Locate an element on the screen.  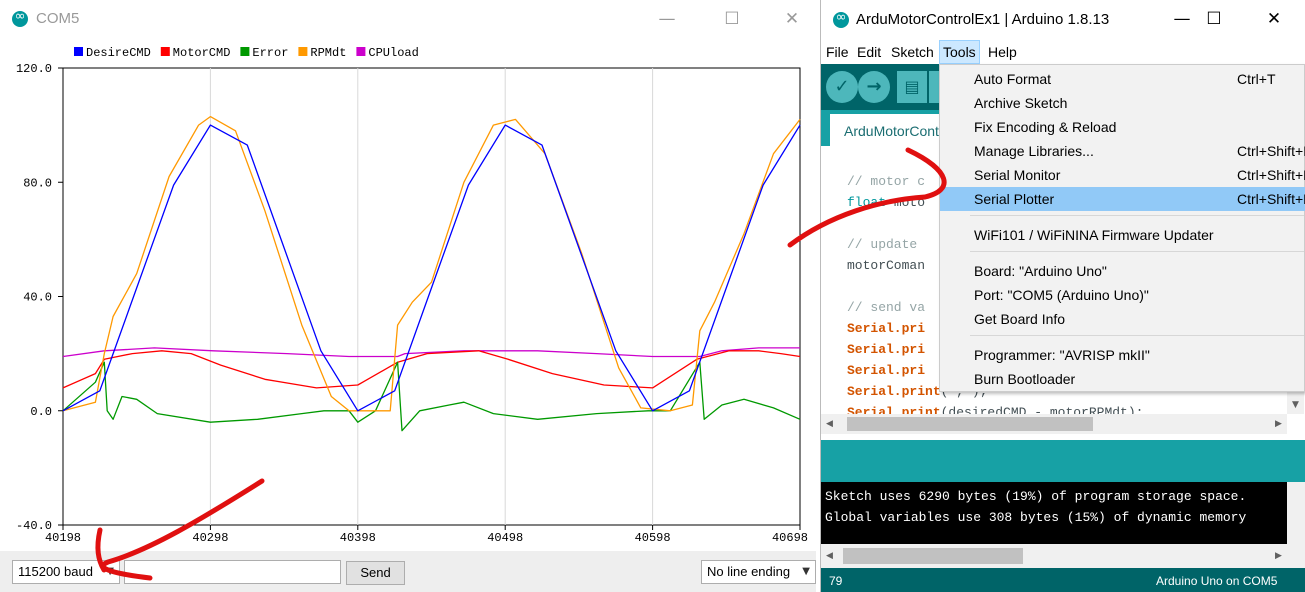
plotter-titlebar: COM5 — ☐ ✕ is located at coordinates (408, 19).